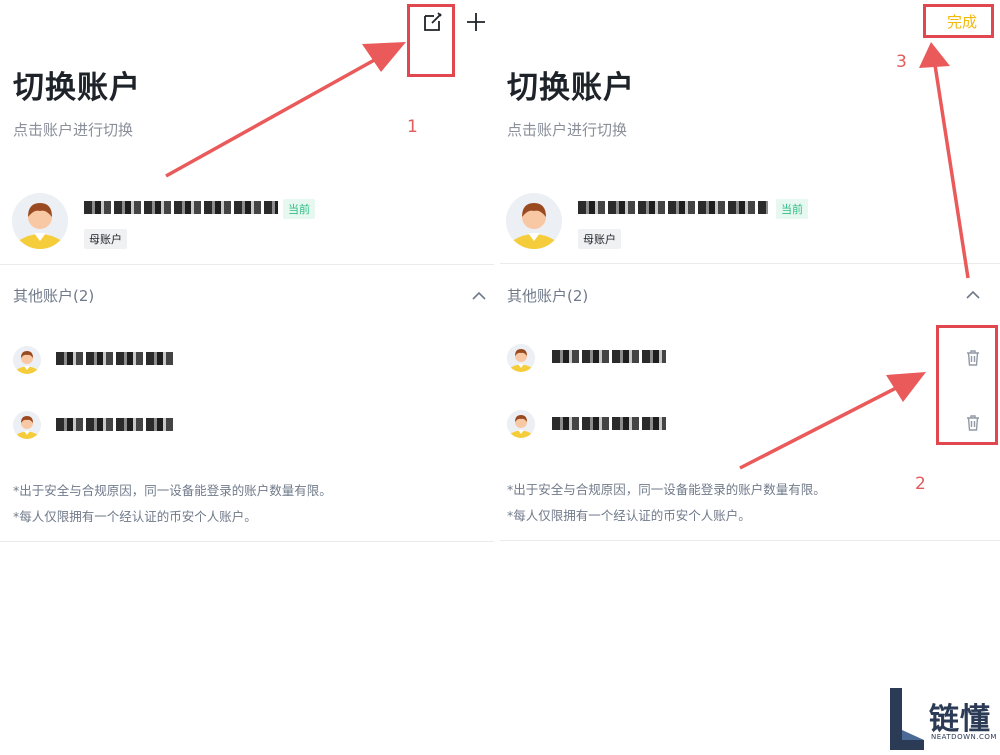 Image resolution: width=1000 pixels, height=755 pixels. I want to click on plus-icon, so click(476, 22).